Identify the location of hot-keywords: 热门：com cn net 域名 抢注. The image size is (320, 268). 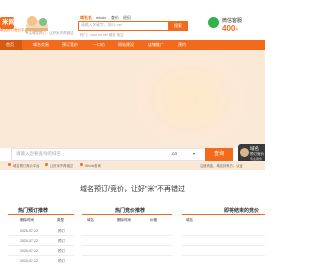
(102, 35).